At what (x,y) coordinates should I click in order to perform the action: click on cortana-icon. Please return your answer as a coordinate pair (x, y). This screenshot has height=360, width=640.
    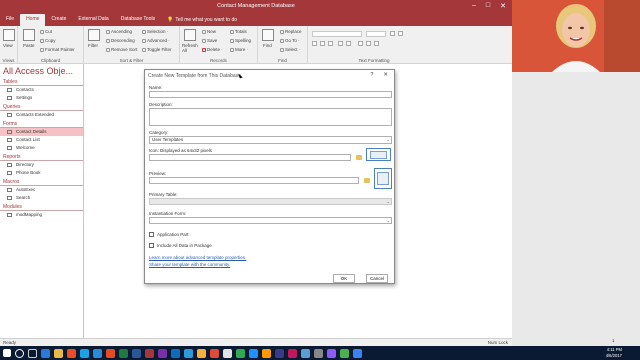
    Looking at the image, I should click on (19, 353).